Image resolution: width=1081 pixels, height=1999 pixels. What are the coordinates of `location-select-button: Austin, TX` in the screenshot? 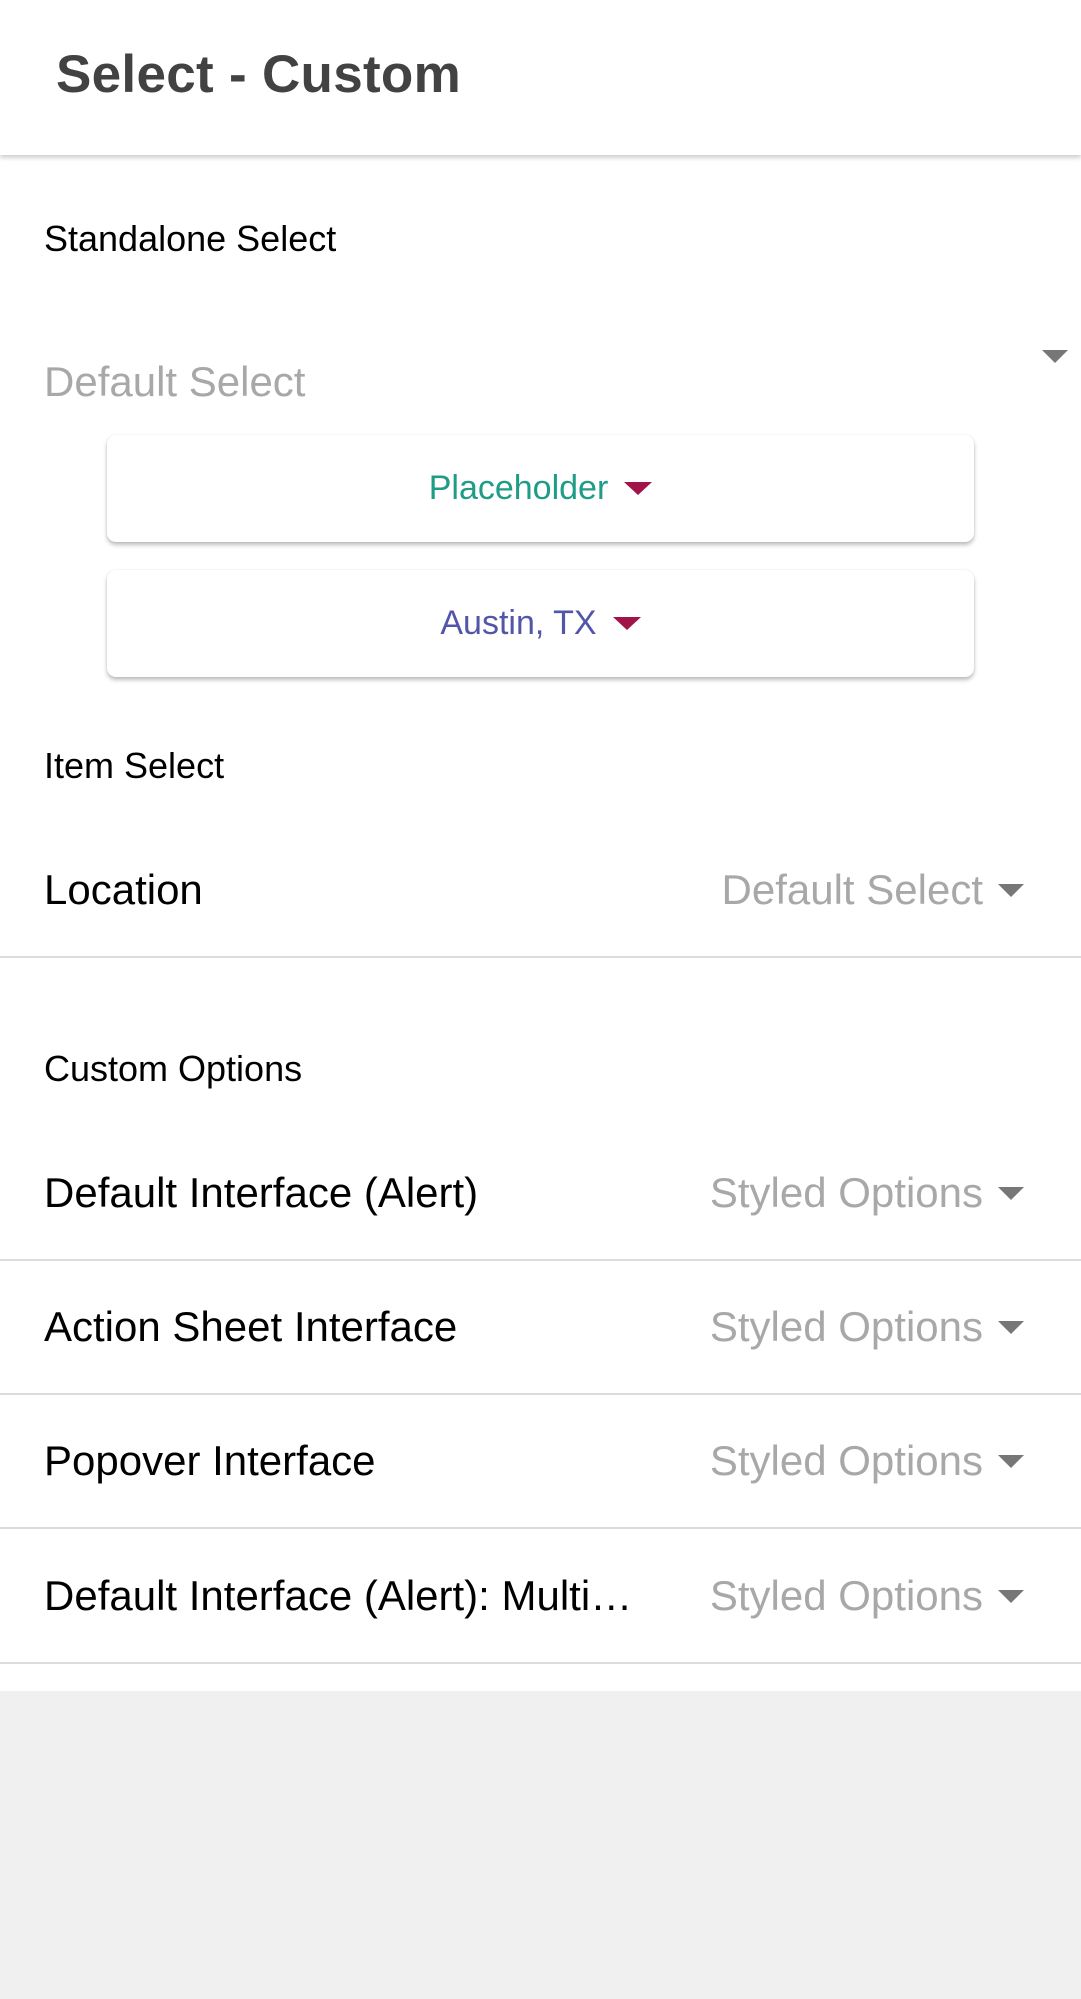 It's located at (540, 623).